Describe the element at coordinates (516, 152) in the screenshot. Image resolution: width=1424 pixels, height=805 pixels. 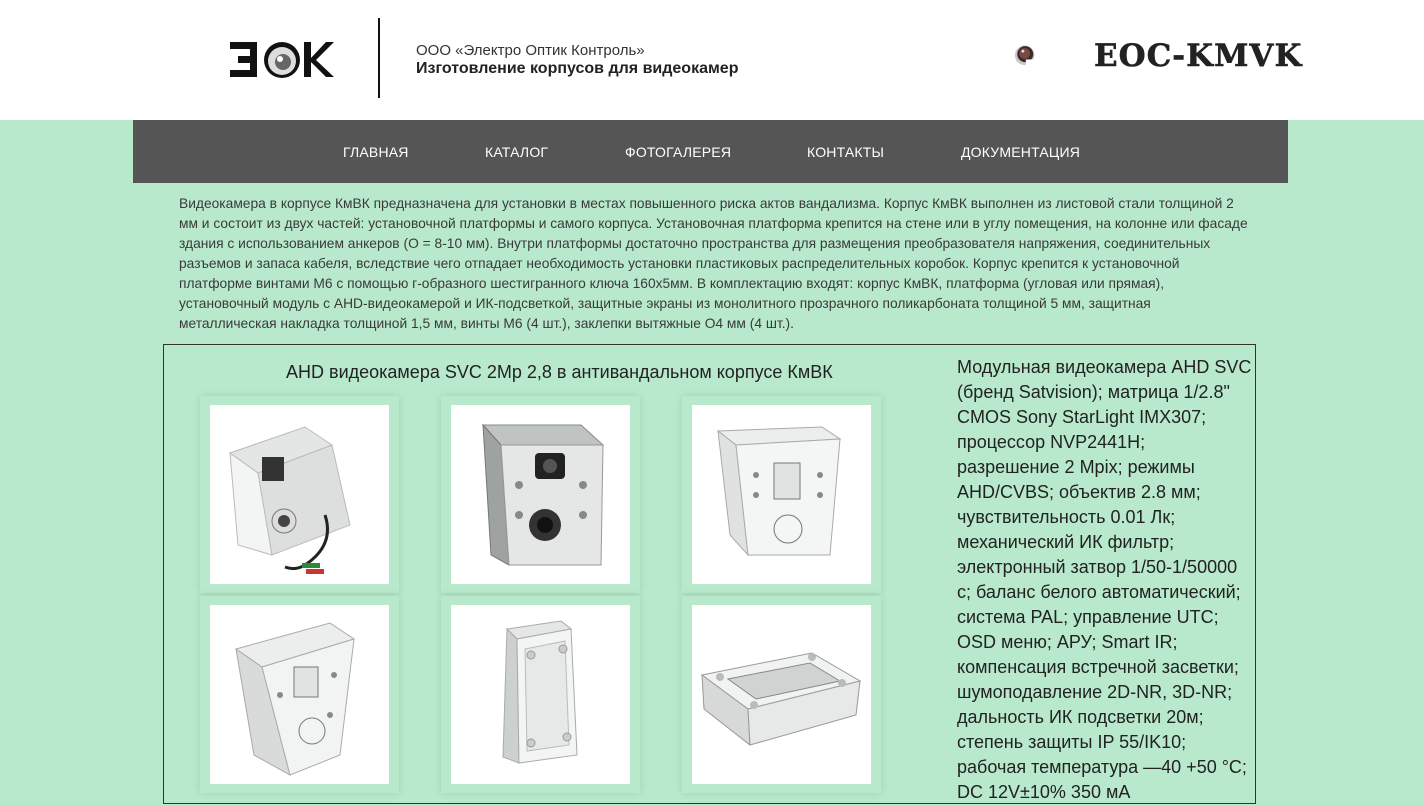
I see `nav-item-catalog: КАТАЛОГ` at that location.